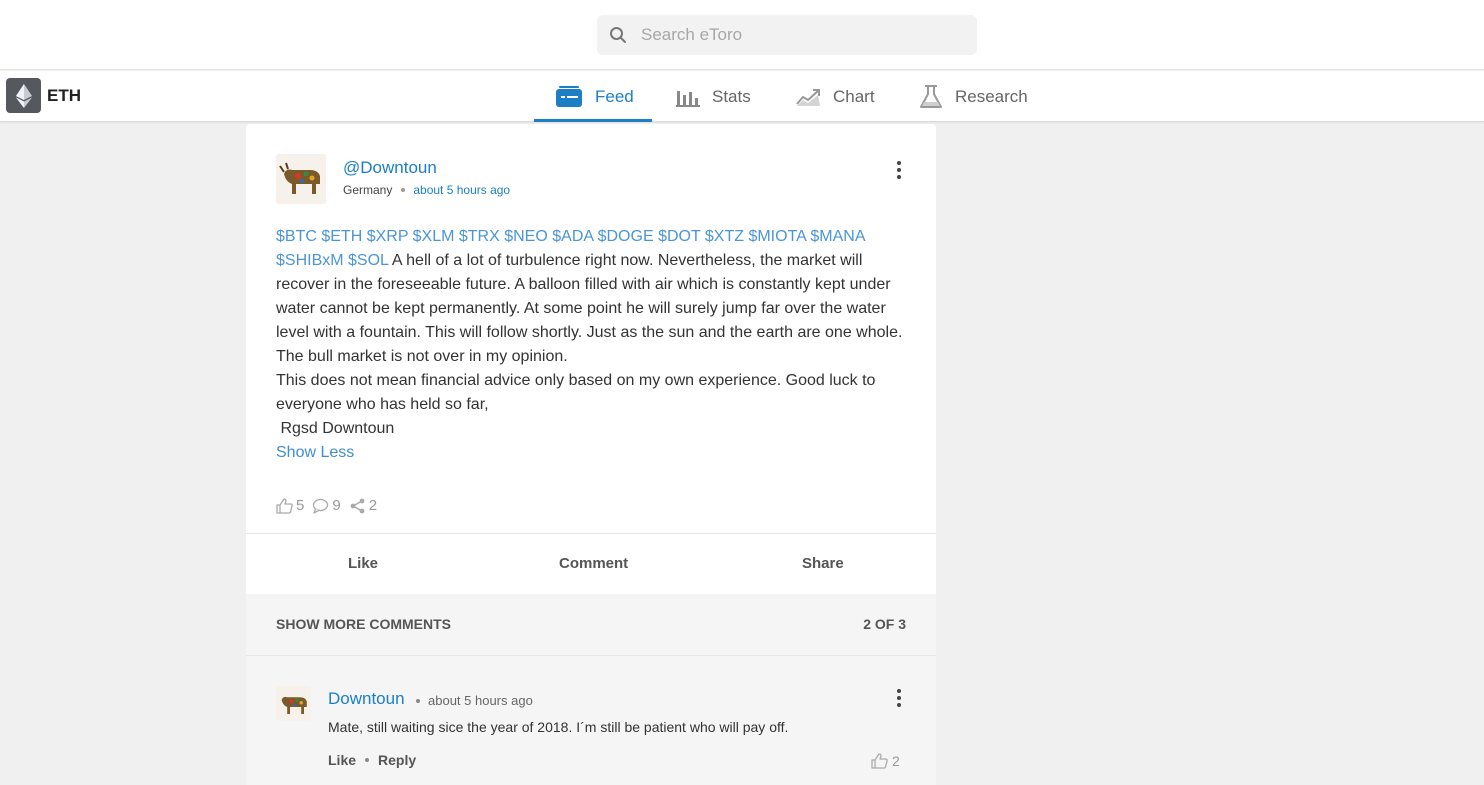  Describe the element at coordinates (43, 95) in the screenshot. I see `instrument-header: ETH` at that location.